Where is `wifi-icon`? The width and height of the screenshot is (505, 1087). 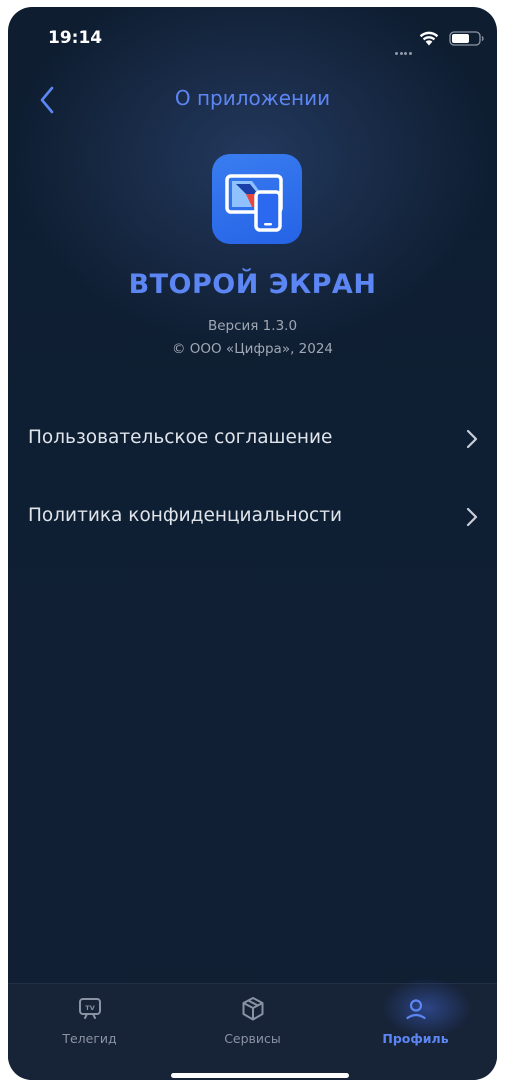 wifi-icon is located at coordinates (429, 38).